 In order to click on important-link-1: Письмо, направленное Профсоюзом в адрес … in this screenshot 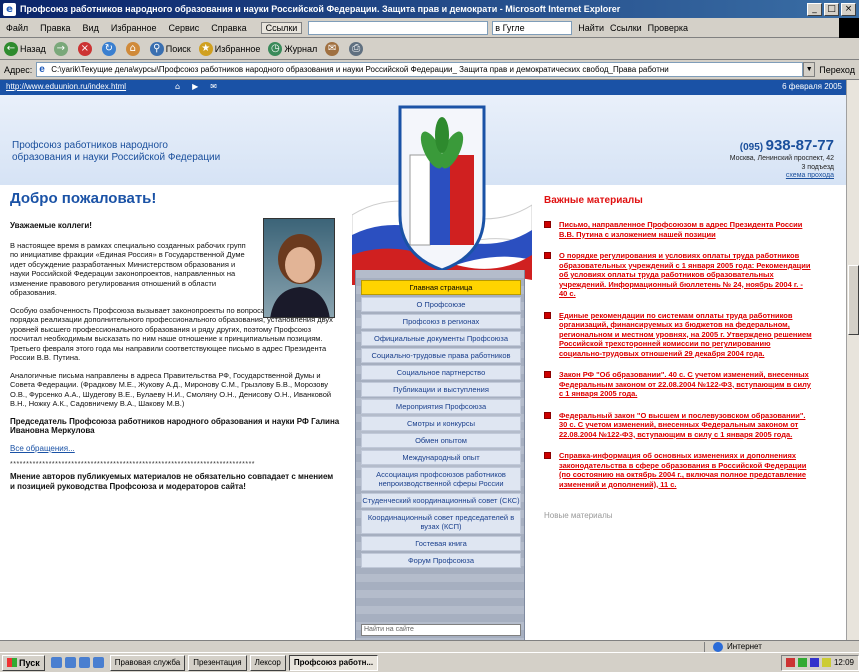, I will do `click(685, 229)`.